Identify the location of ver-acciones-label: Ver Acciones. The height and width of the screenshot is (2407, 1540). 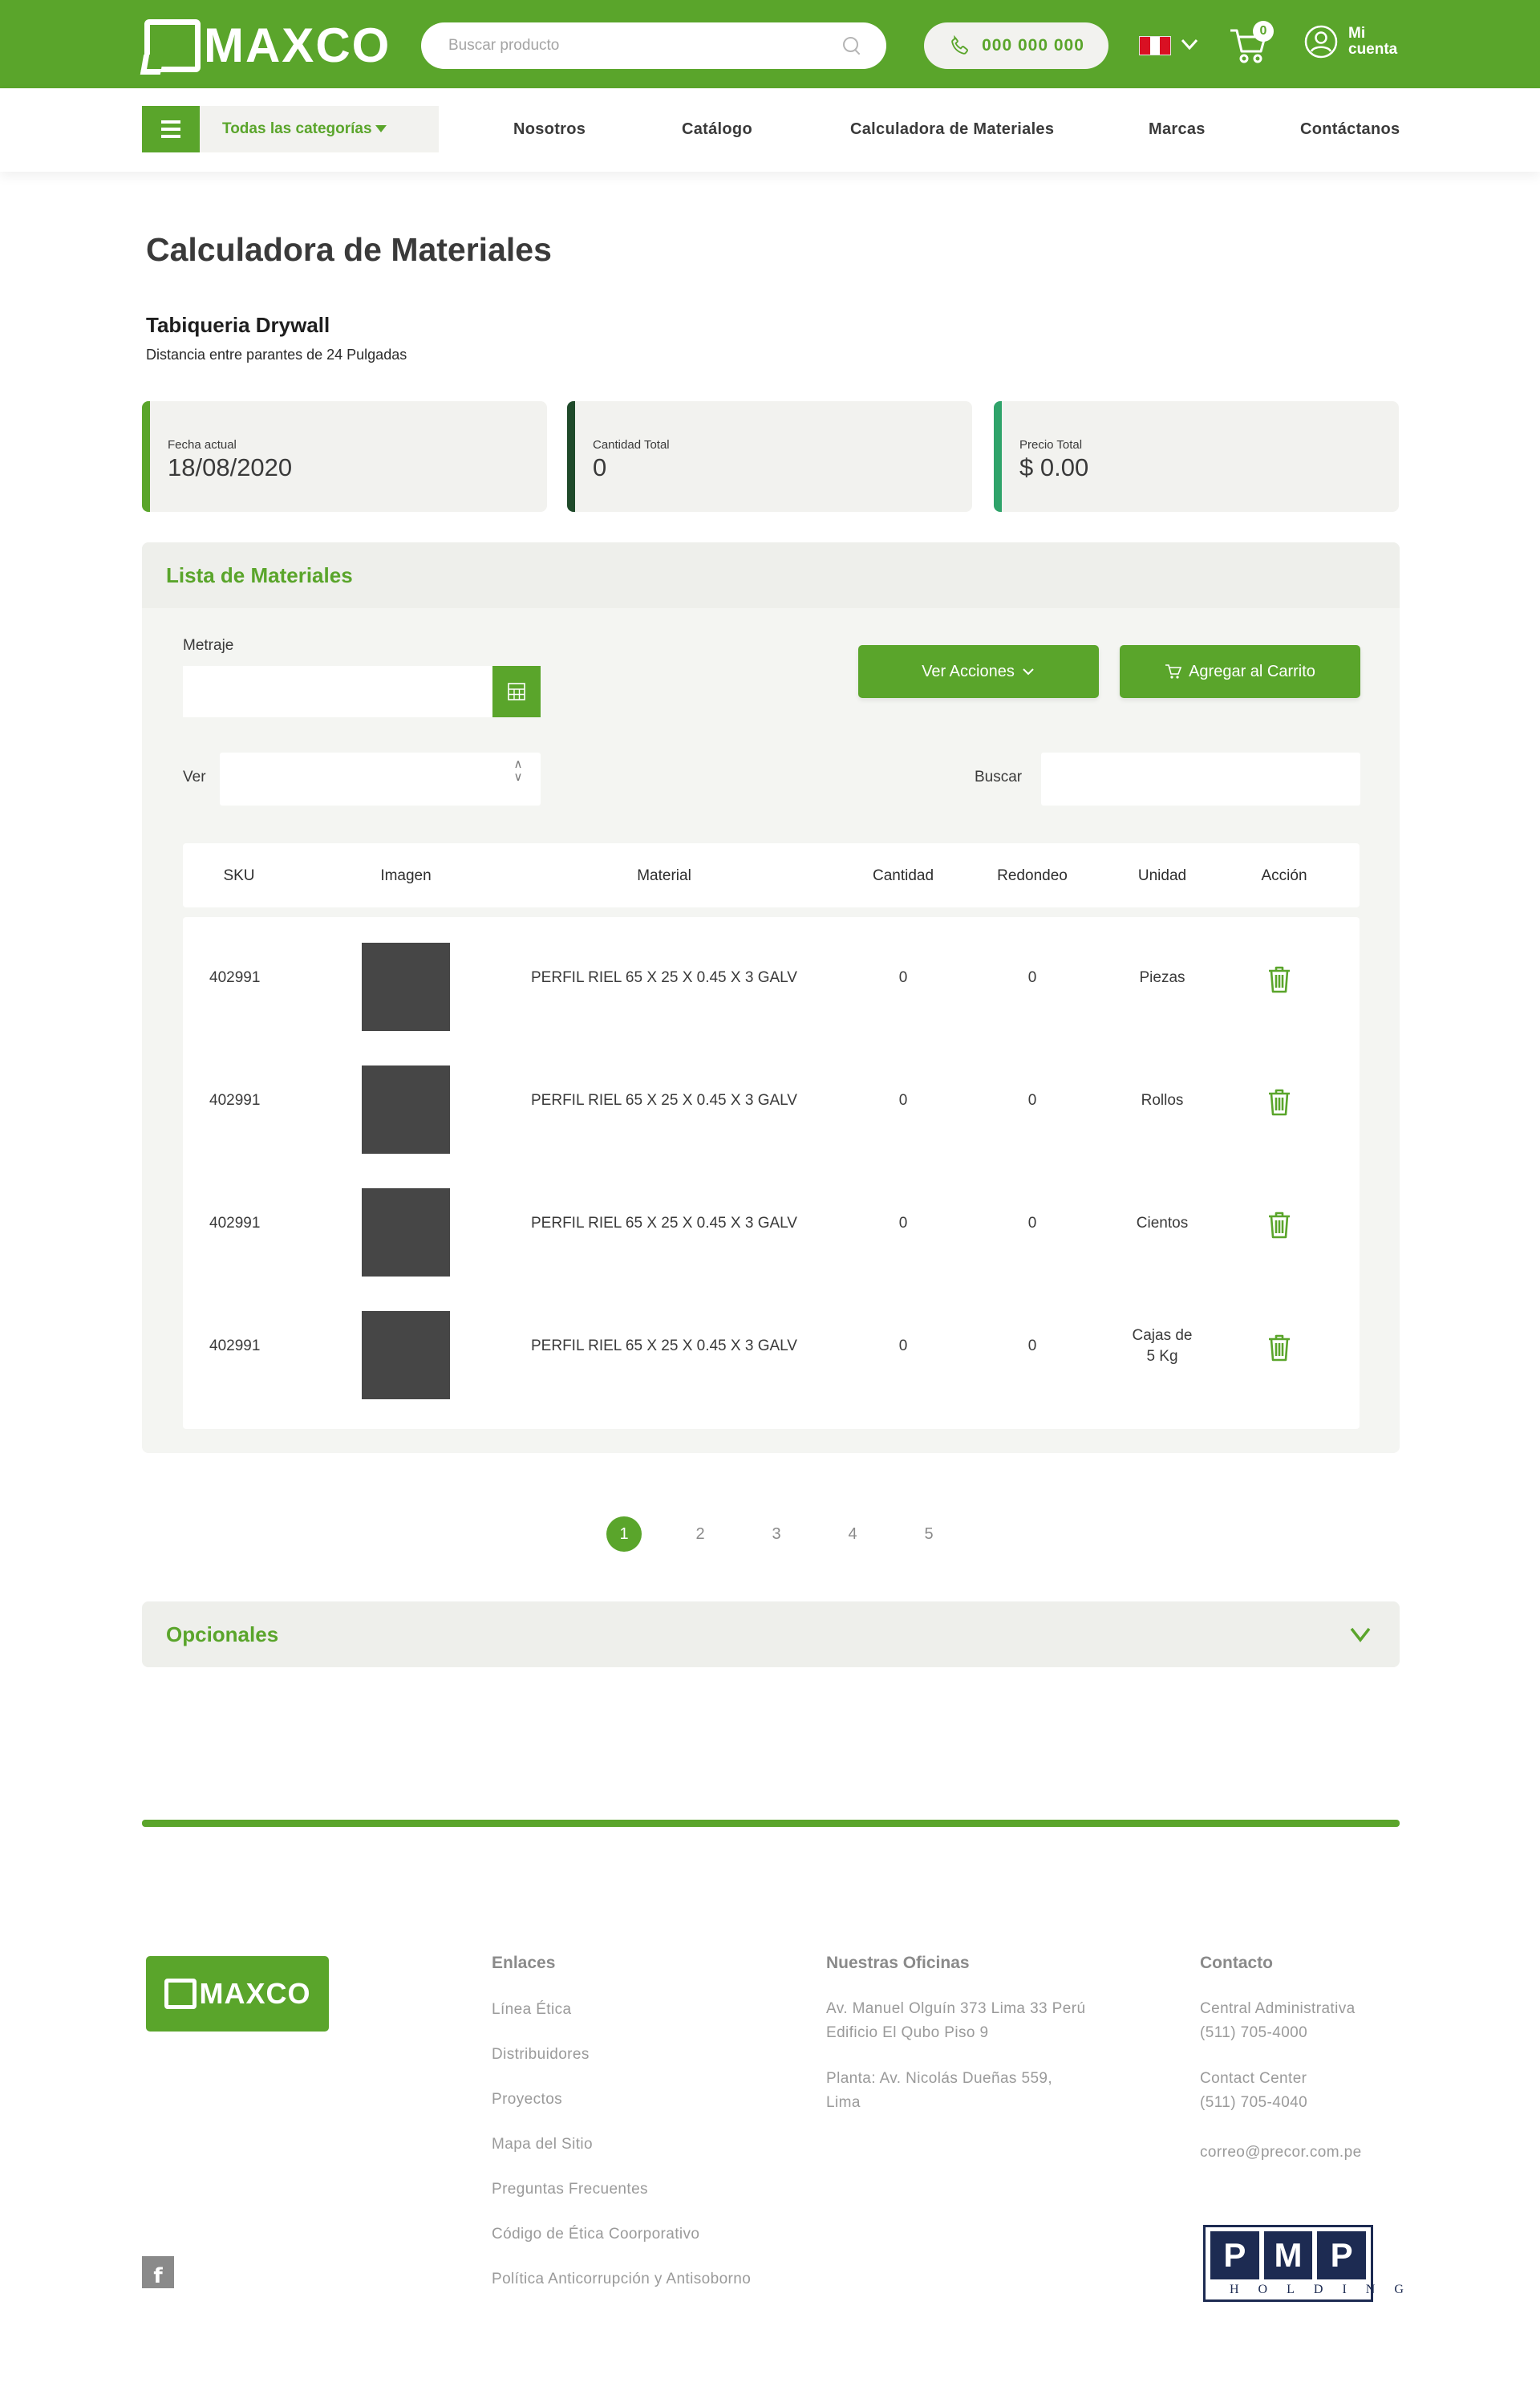
(968, 671).